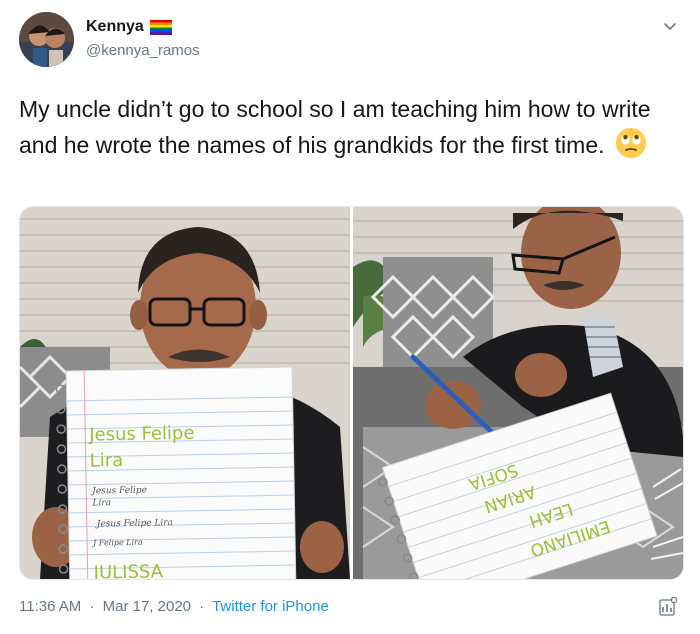  I want to click on notebook-line-5: Jesus Felipe Lira, so click(134, 523).